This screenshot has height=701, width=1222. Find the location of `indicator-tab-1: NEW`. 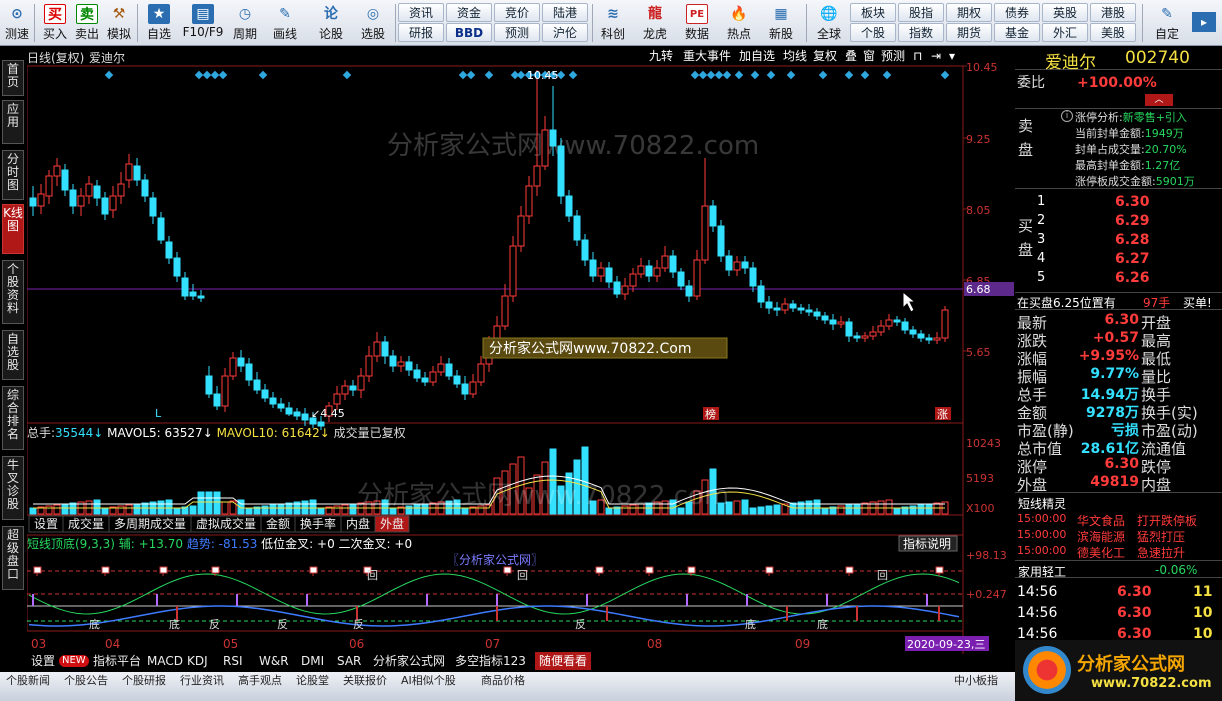

indicator-tab-1: NEW is located at coordinates (74, 661).